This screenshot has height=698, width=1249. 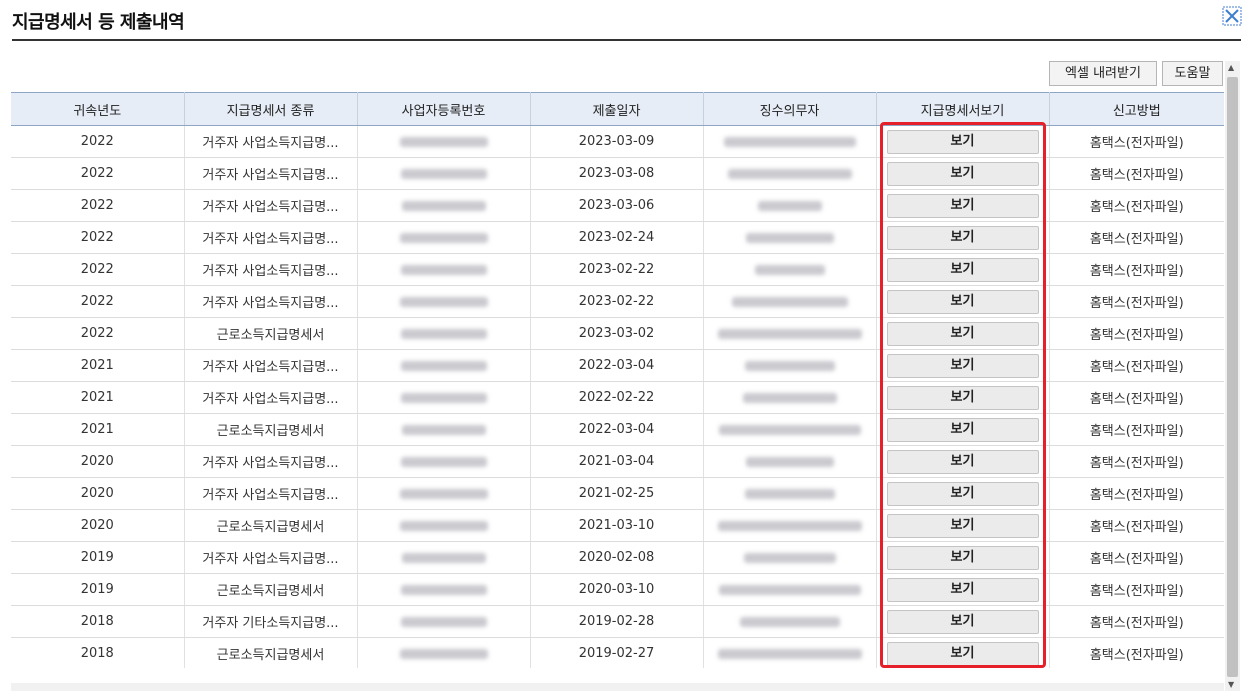 What do you see at coordinates (617, 525) in the screenshot?
I see `table-row: 2020 근로소득지급명세서 2021-03-10 보기 홈택스(전자파일)` at bounding box center [617, 525].